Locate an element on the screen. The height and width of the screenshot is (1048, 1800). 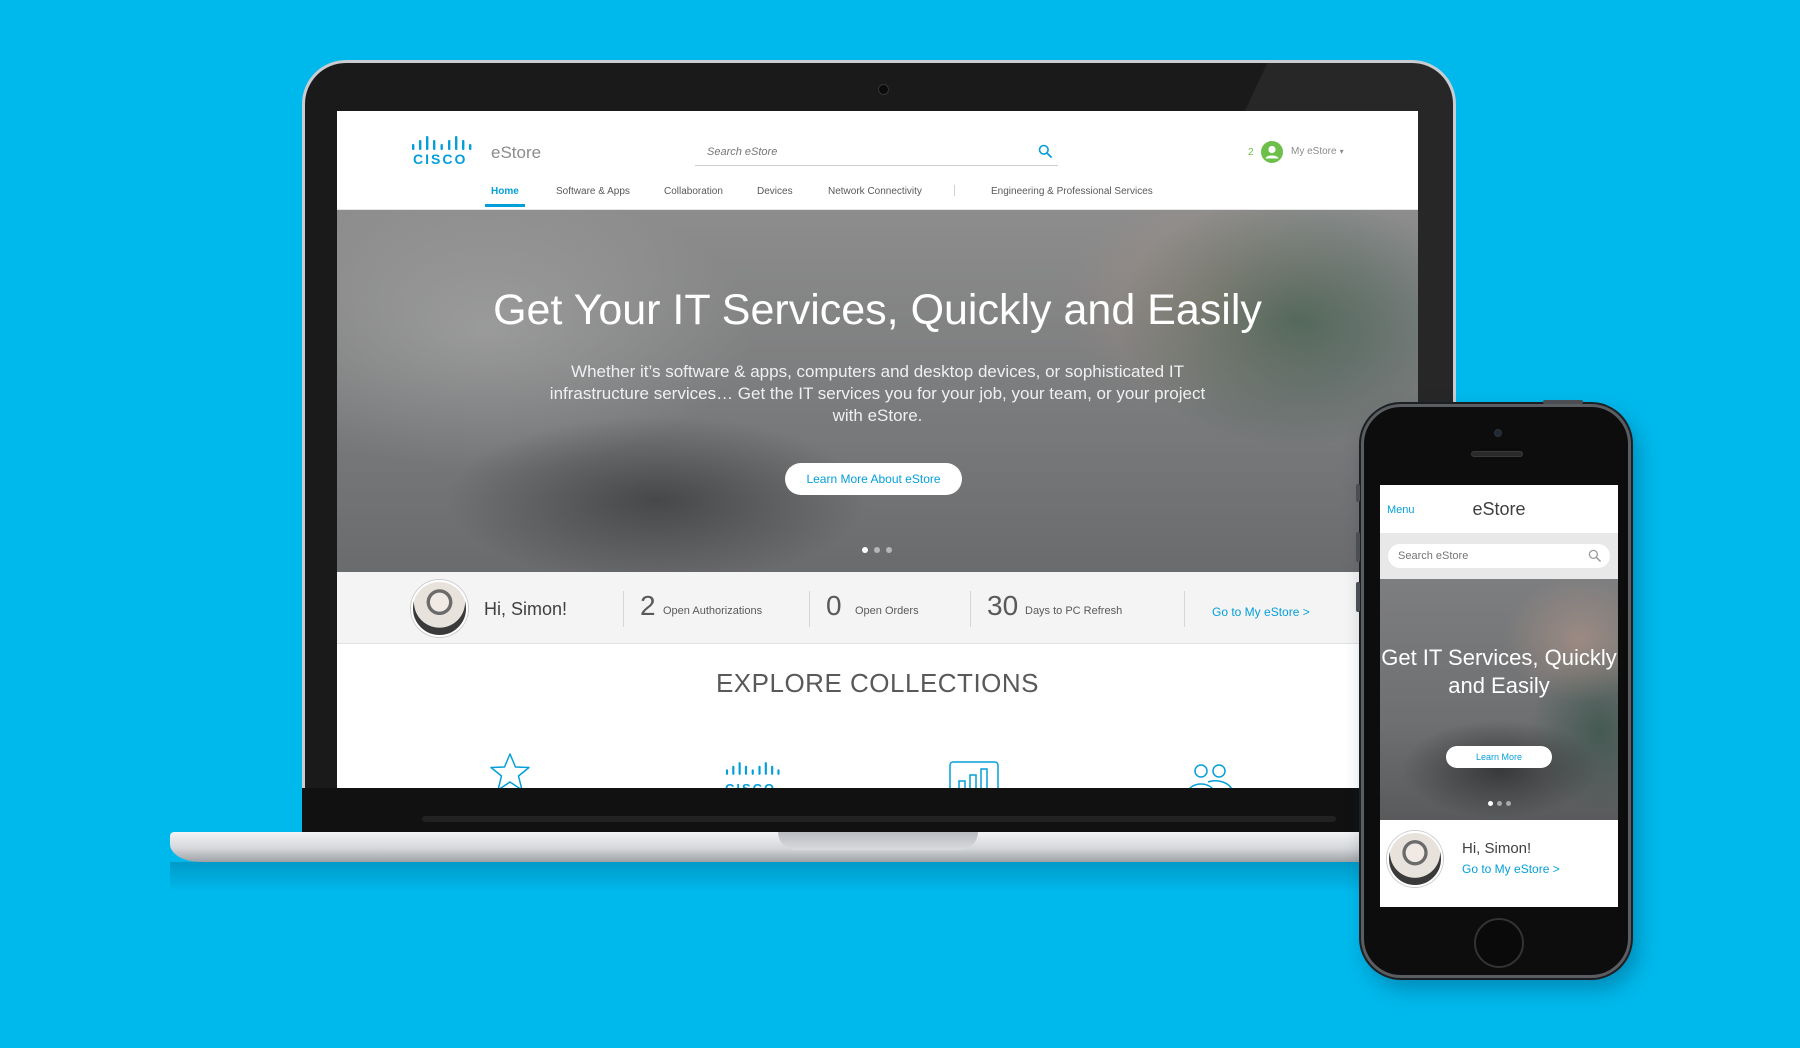
cisco-bars-icon is located at coordinates (442, 143).